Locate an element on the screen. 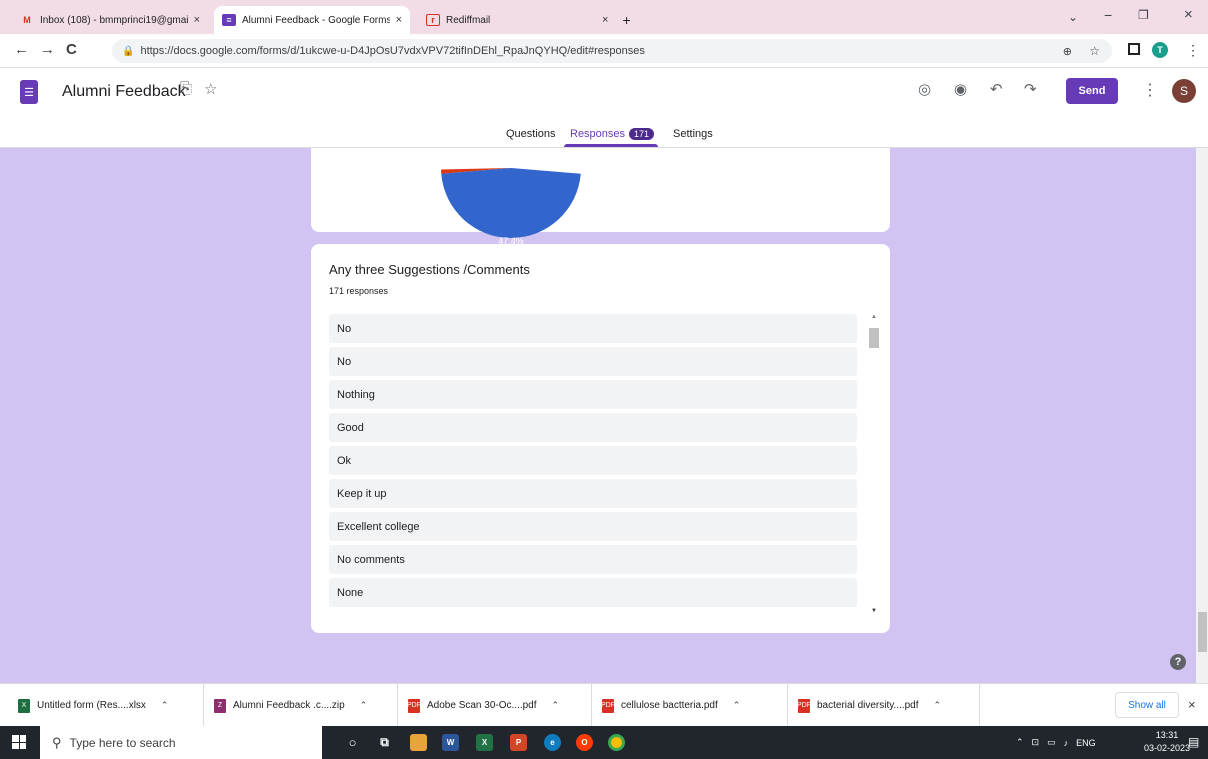 The image size is (1208, 759). download-filename: Alumni Feedback .c....zip is located at coordinates (289, 705).